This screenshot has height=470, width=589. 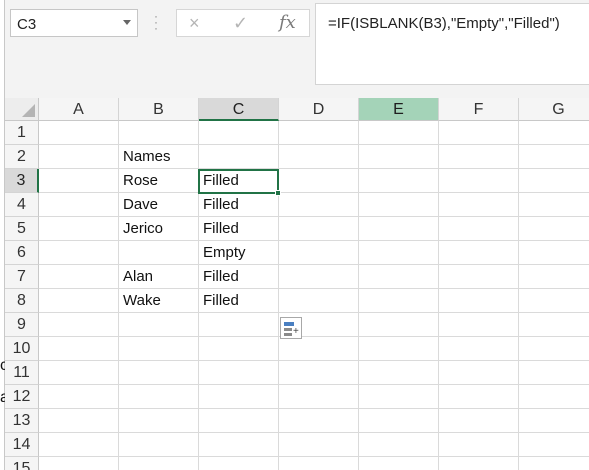 I want to click on row-header-13: 13, so click(x=22, y=421).